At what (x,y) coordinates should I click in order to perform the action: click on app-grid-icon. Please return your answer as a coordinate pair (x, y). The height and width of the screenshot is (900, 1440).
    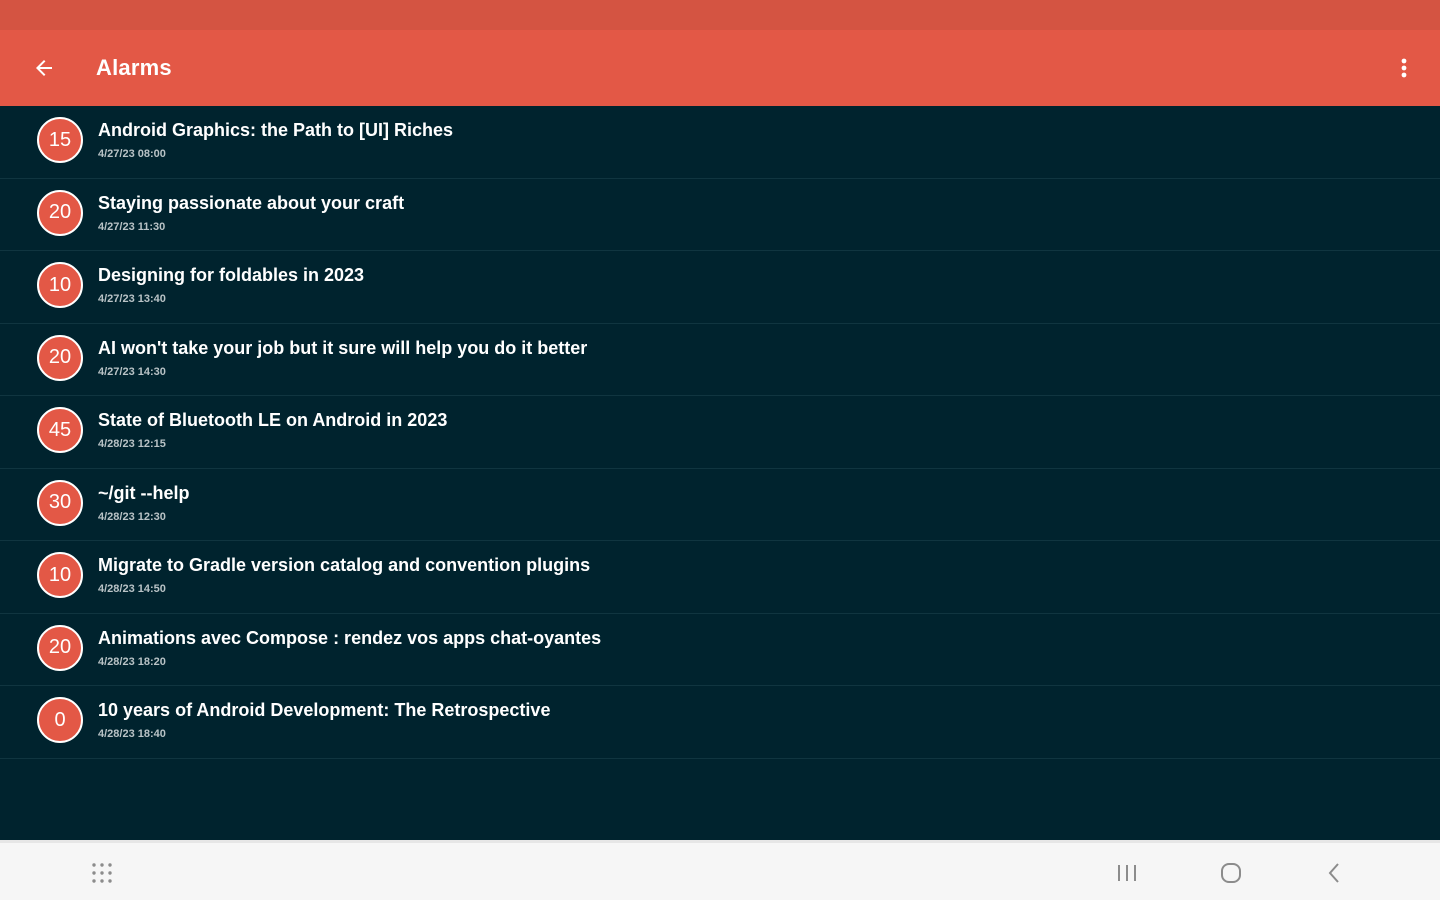
    Looking at the image, I should click on (102, 873).